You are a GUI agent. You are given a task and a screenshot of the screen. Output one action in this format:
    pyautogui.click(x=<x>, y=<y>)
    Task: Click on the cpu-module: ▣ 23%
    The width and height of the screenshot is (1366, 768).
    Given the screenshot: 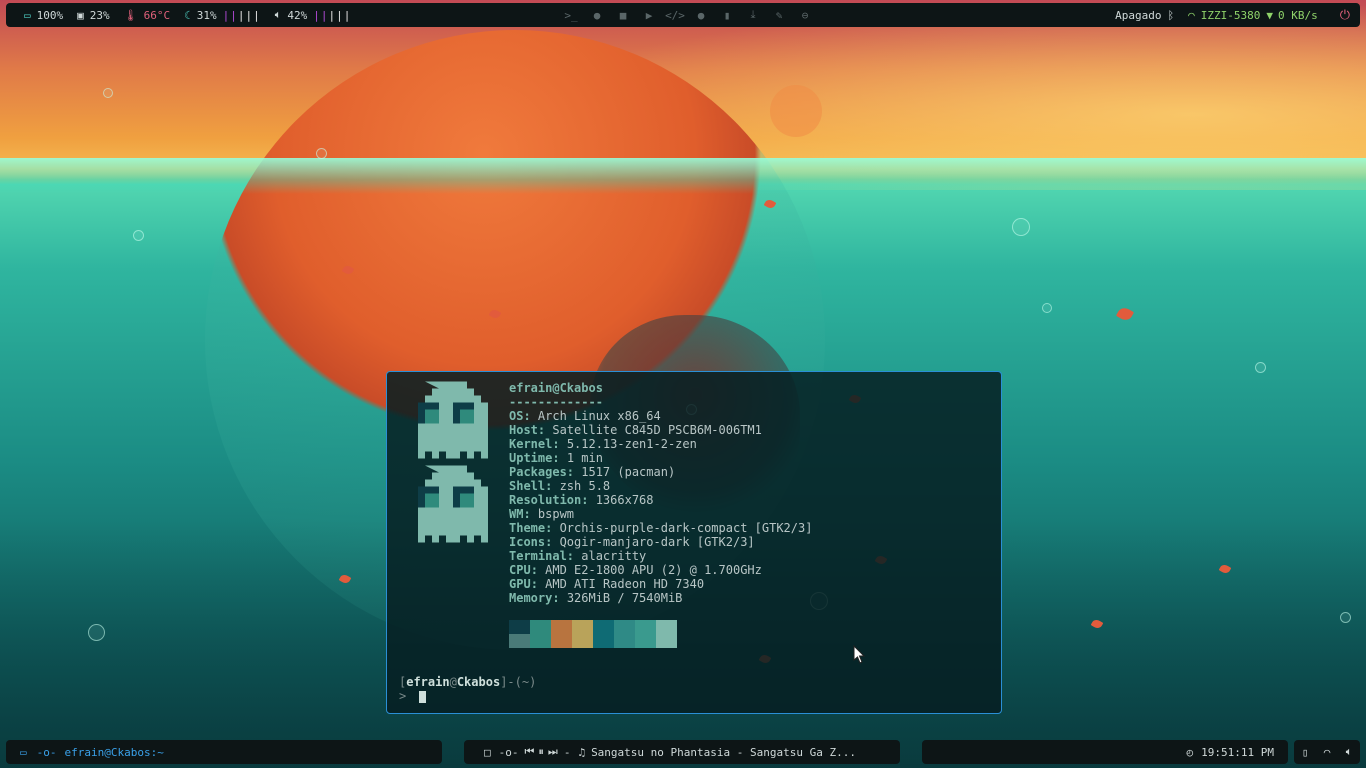 What is the action you would take?
    pyautogui.click(x=93, y=15)
    